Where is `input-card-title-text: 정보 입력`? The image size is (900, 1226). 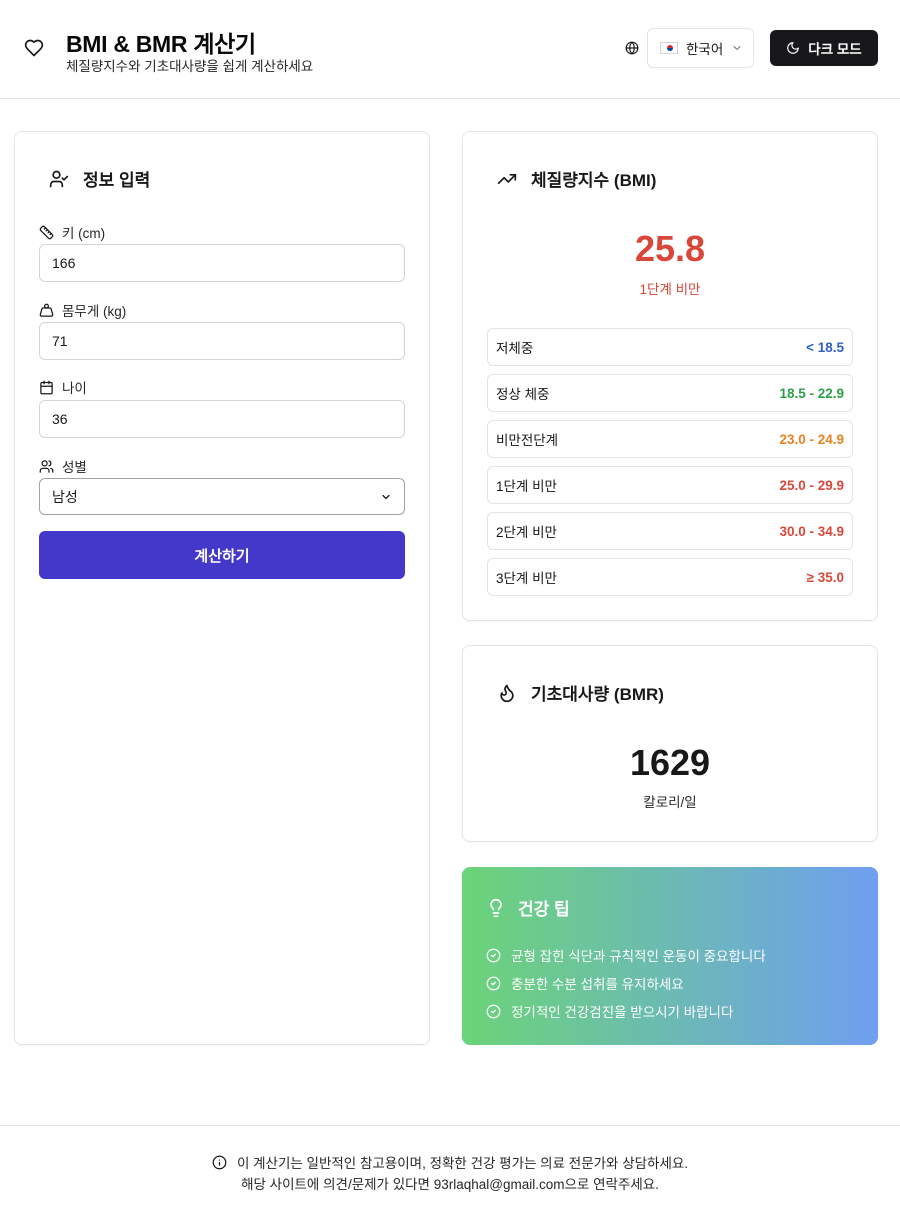
input-card-title-text: 정보 입력 is located at coordinates (117, 180).